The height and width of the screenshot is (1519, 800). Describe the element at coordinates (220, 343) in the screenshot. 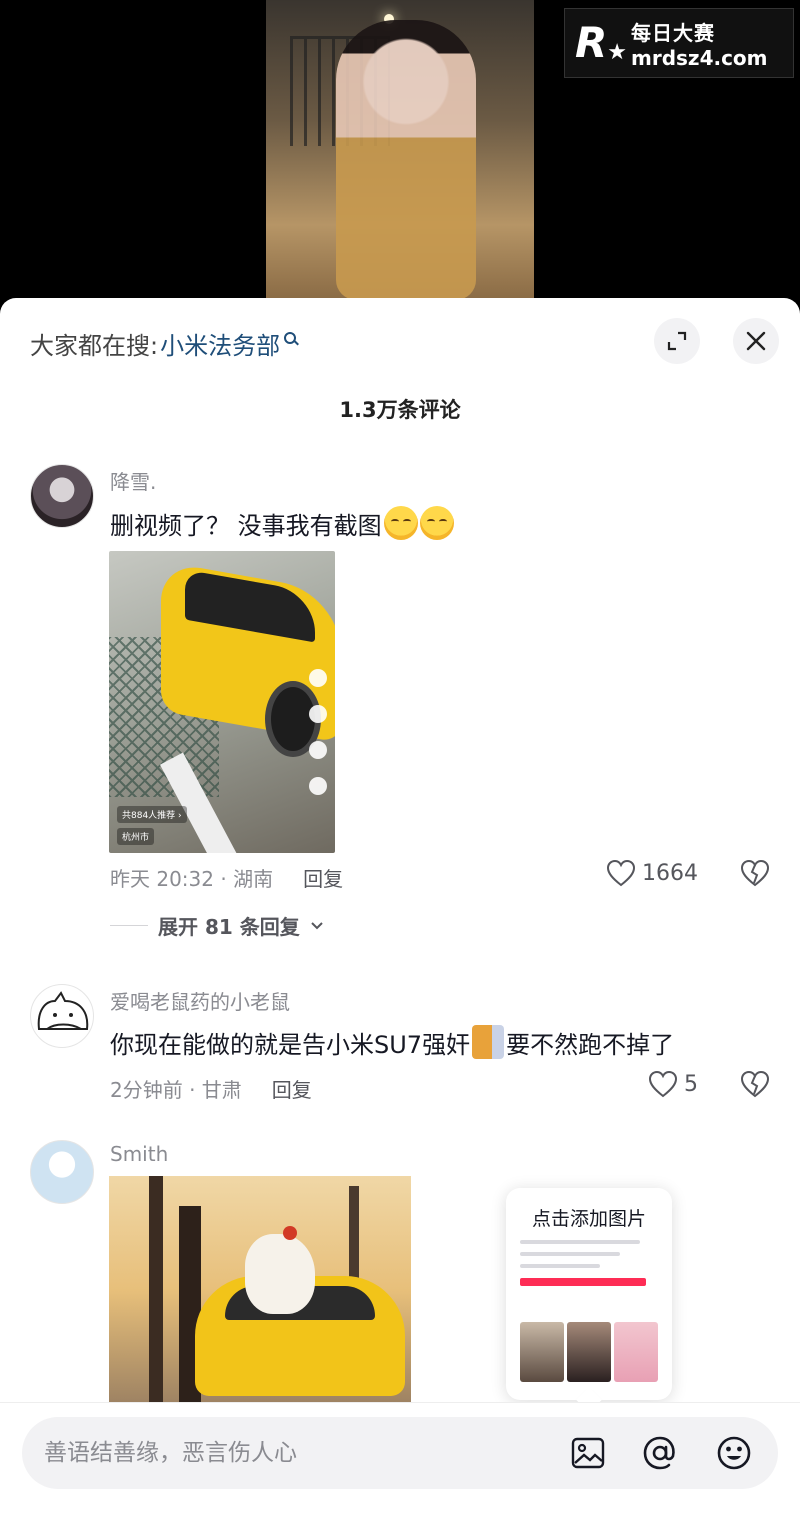

I see `trending-search-keyword: 小米法务部` at that location.